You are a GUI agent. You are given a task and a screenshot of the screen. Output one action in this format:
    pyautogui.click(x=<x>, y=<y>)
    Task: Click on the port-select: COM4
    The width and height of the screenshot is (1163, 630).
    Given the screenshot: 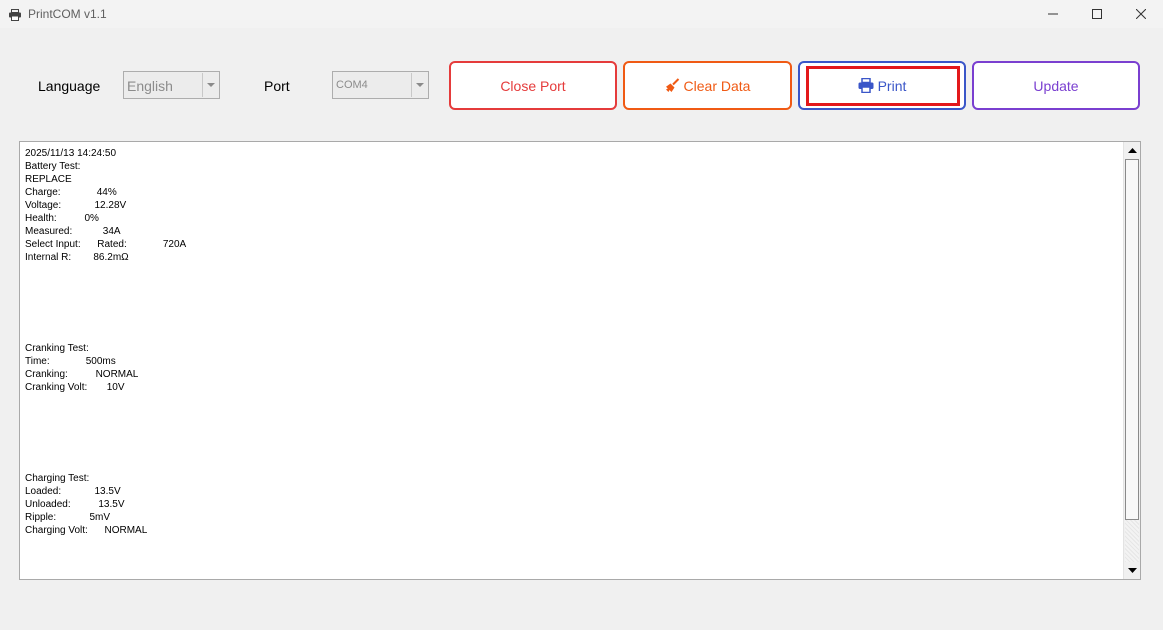 What is the action you would take?
    pyautogui.click(x=380, y=85)
    